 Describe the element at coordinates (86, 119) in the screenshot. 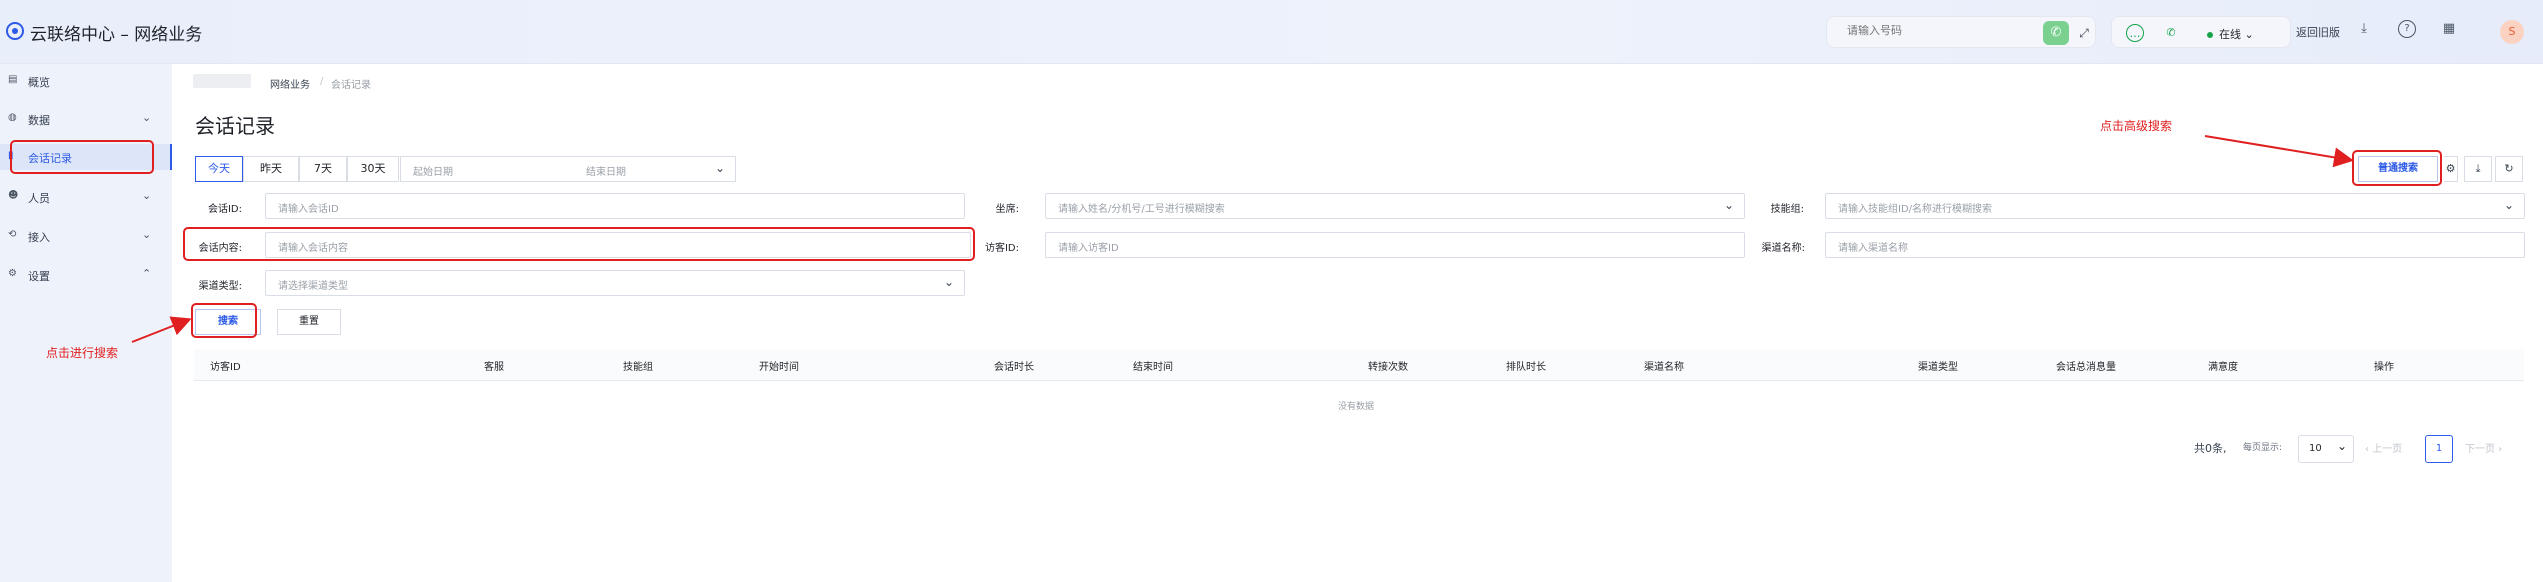

I see `sidebar-item-data: ◍ 数据 ⌄` at that location.